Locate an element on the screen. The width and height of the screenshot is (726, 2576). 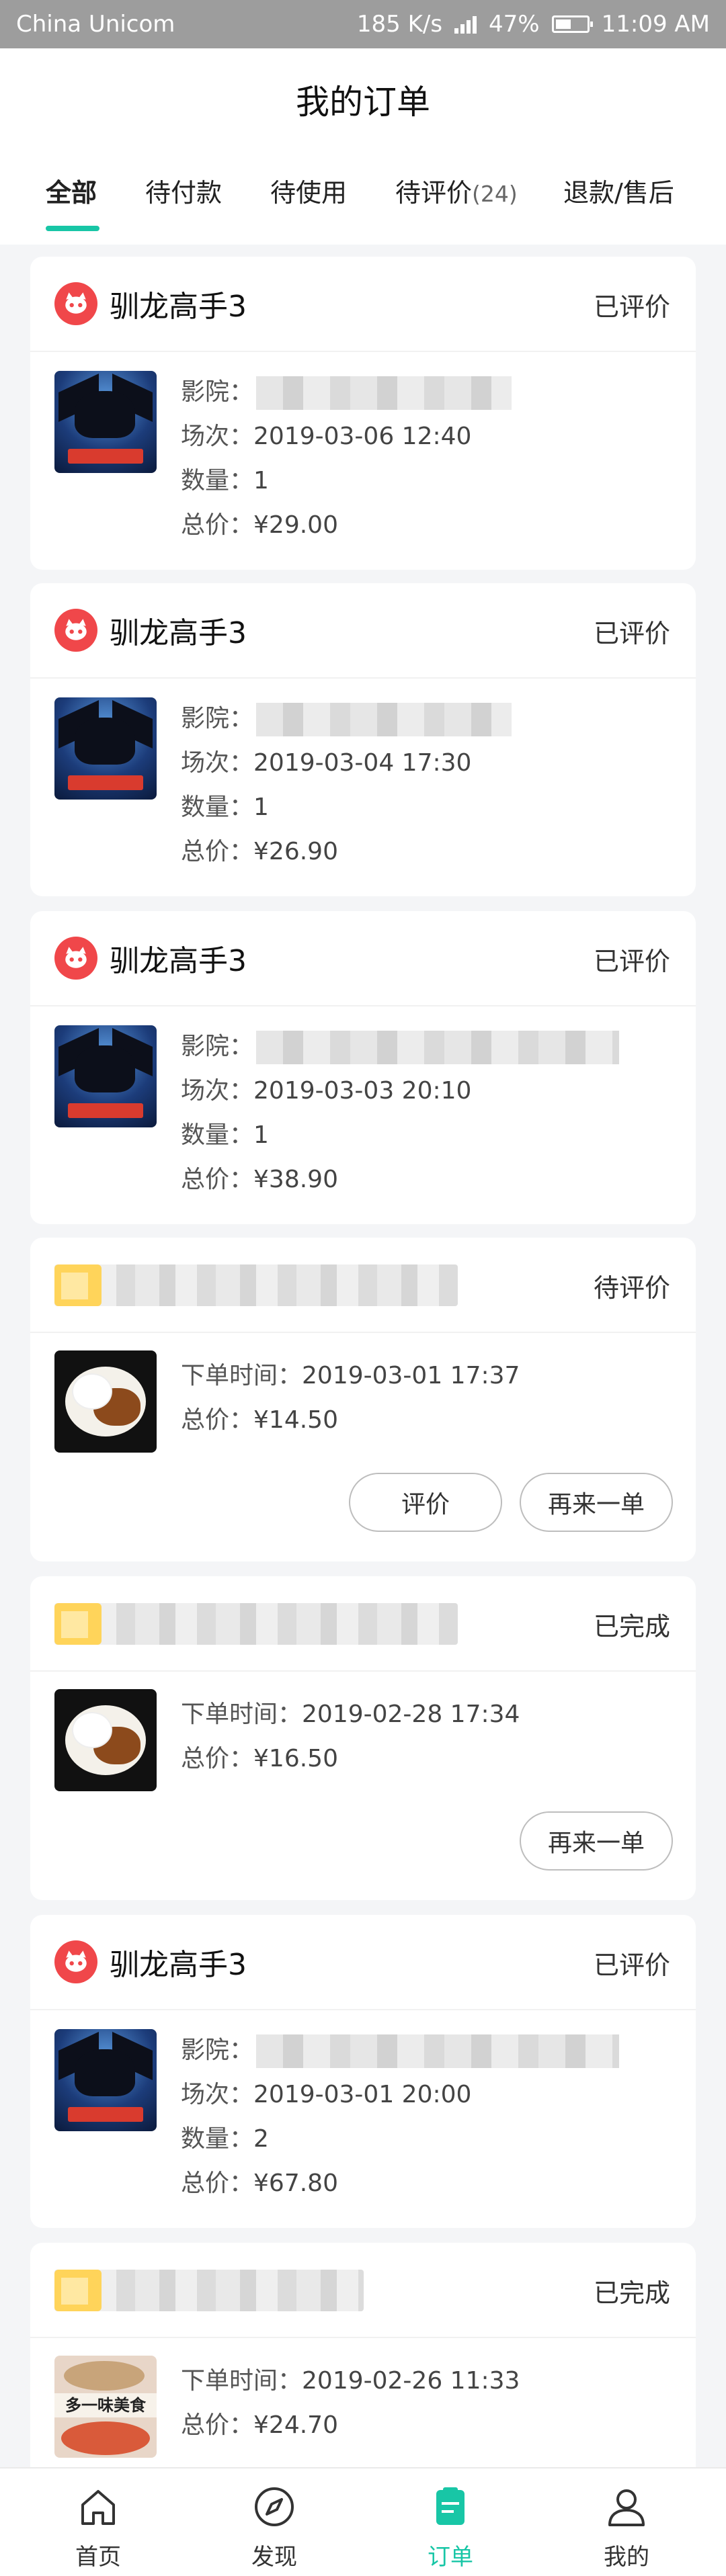
order-card-header: 待评价 is located at coordinates (363, 1285).